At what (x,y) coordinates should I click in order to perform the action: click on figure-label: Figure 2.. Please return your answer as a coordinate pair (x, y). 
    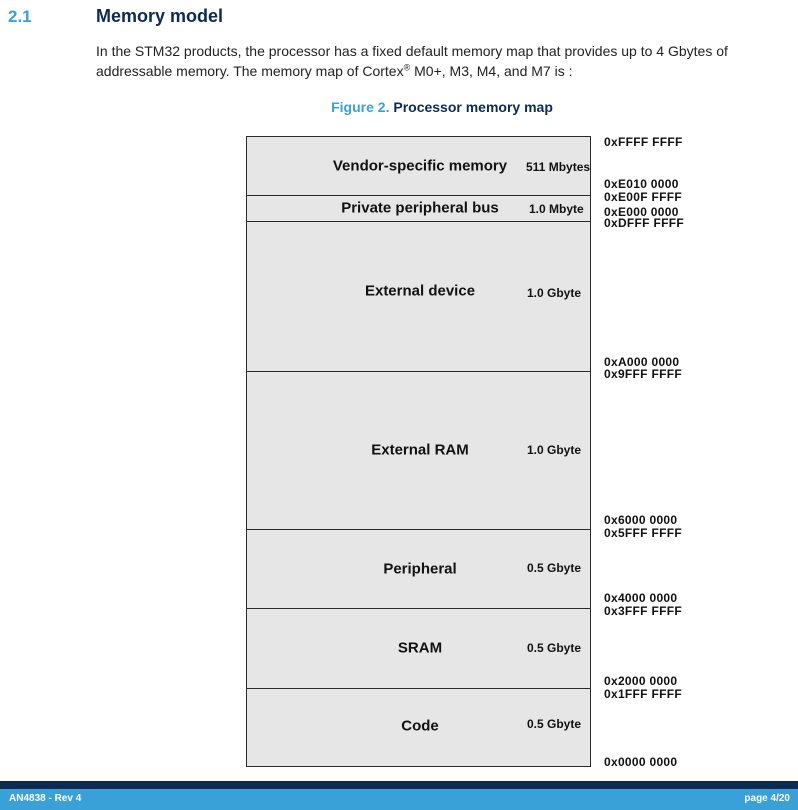
    Looking at the image, I should click on (360, 107).